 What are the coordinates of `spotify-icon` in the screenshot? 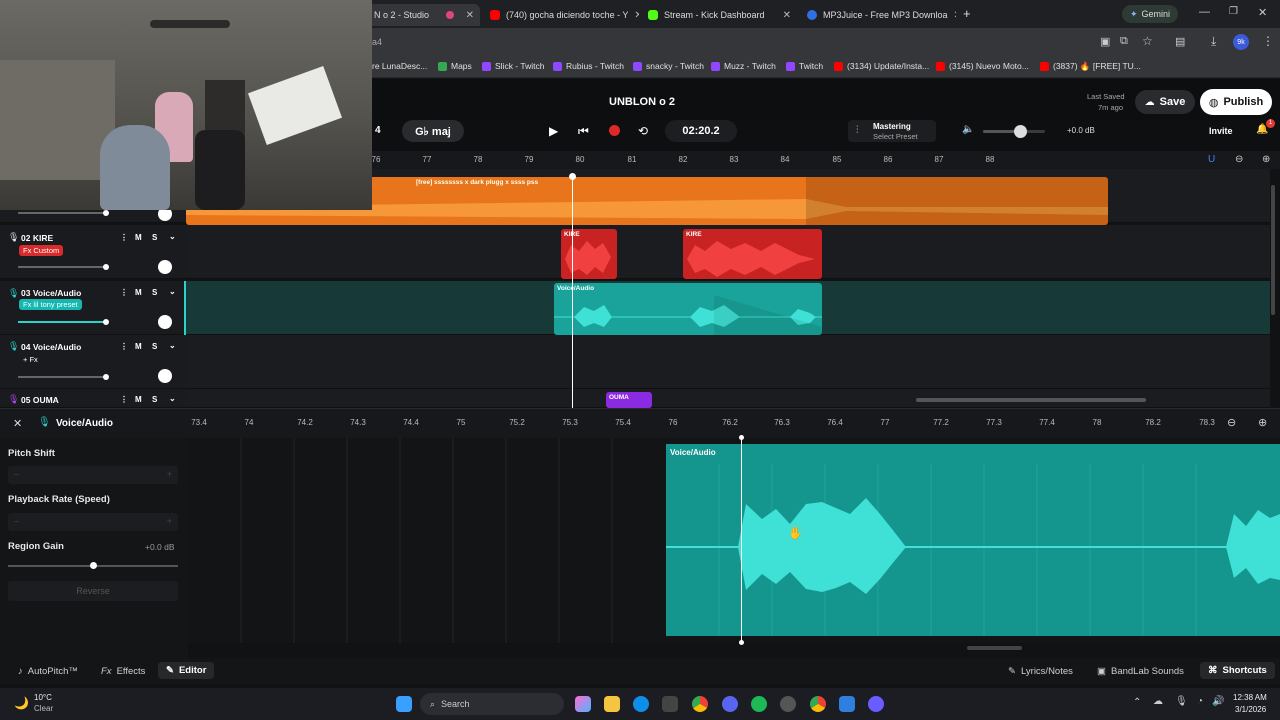 It's located at (759, 704).